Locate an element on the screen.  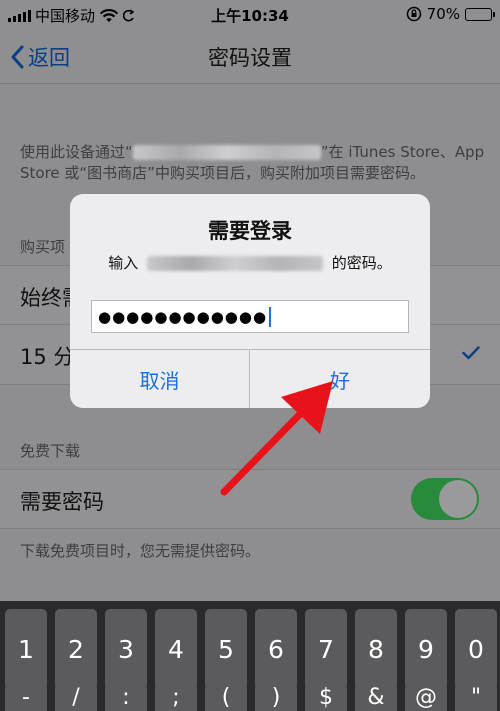
key-symbol-1: / is located at coordinates (76, 697).